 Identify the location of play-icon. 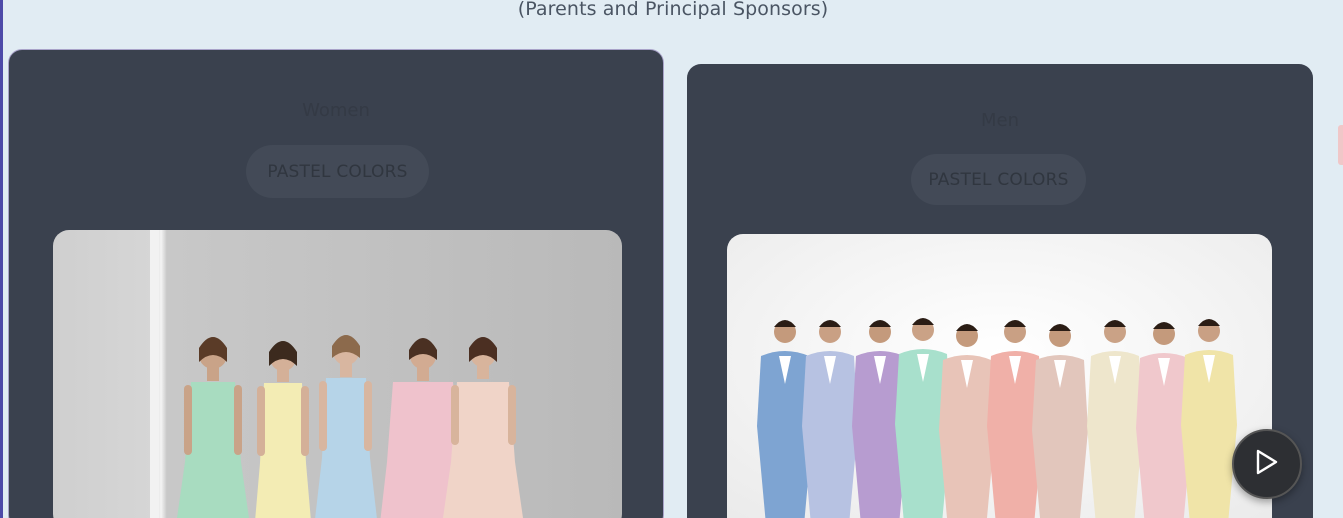
(1267, 464).